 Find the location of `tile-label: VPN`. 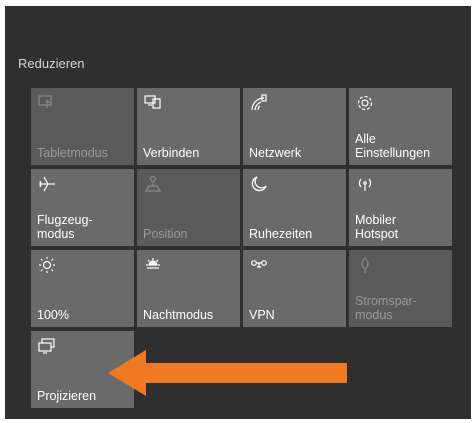

tile-label: VPN is located at coordinates (262, 315).